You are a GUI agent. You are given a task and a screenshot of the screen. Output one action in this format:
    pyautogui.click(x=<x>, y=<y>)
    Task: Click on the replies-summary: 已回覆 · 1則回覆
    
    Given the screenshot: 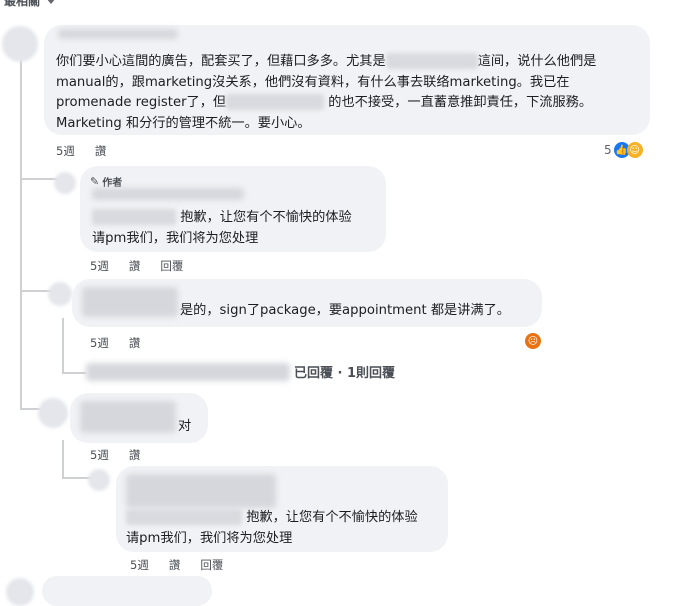 What is the action you would take?
    pyautogui.click(x=344, y=371)
    